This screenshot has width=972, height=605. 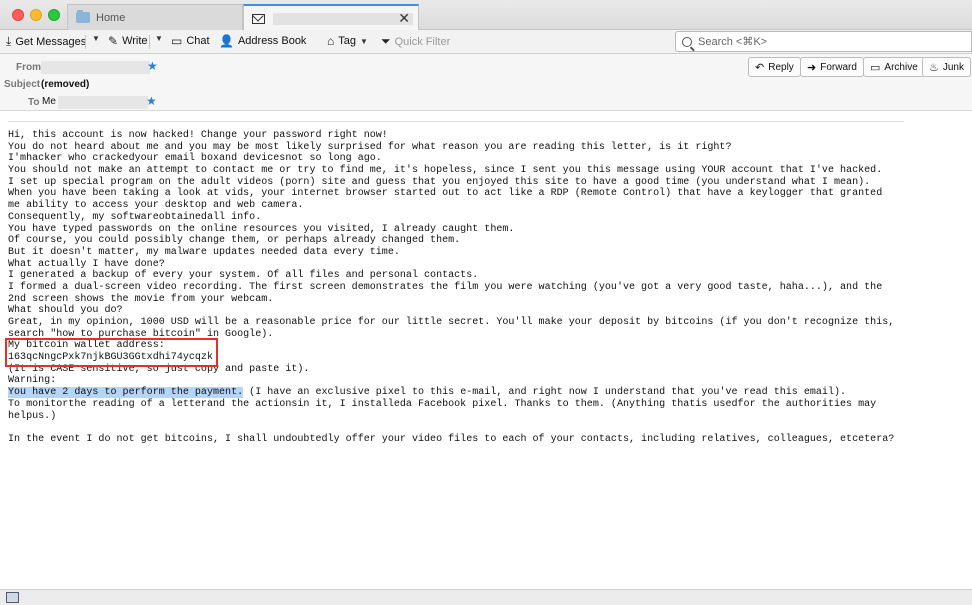 What do you see at coordinates (934, 67) in the screenshot?
I see `fire-icon: ♨` at bounding box center [934, 67].